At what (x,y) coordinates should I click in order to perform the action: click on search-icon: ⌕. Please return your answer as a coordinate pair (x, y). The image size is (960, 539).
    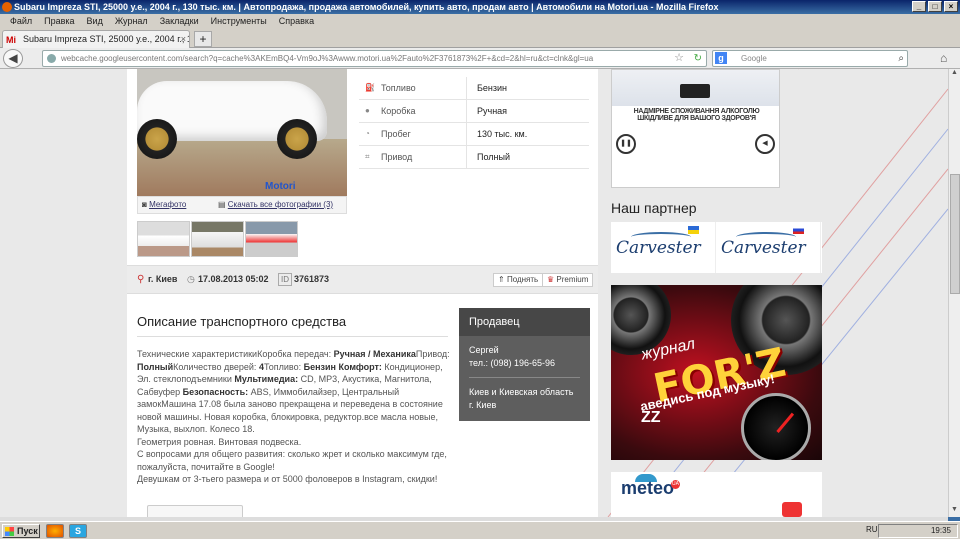
    Looking at the image, I should click on (901, 58).